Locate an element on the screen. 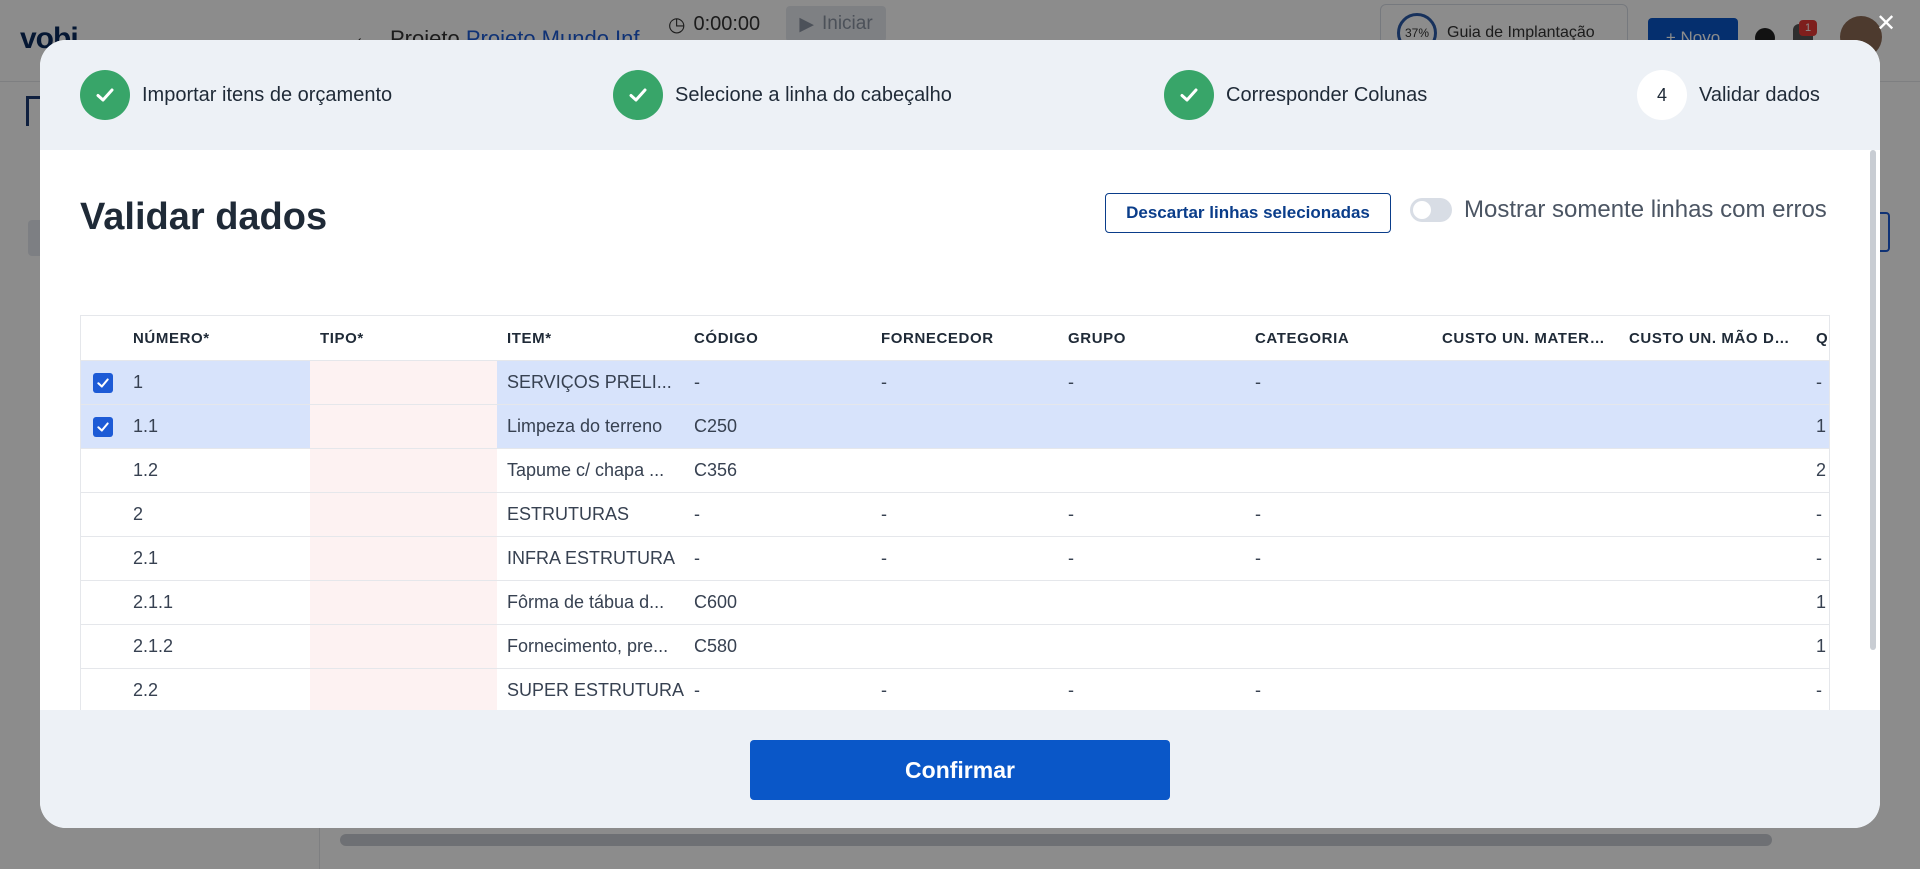 Image resolution: width=1920 pixels, height=869 pixels. cell-numero: 1 is located at coordinates (216, 382).